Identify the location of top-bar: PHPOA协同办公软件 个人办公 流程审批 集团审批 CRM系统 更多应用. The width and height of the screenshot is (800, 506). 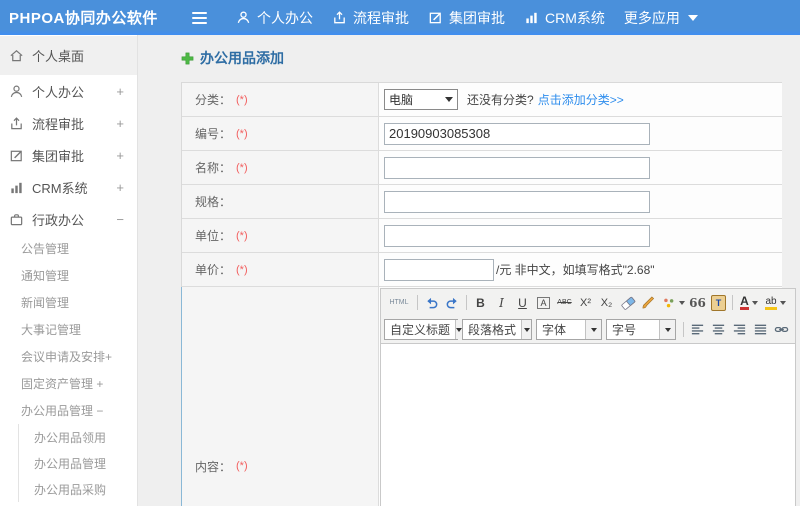
(400, 17).